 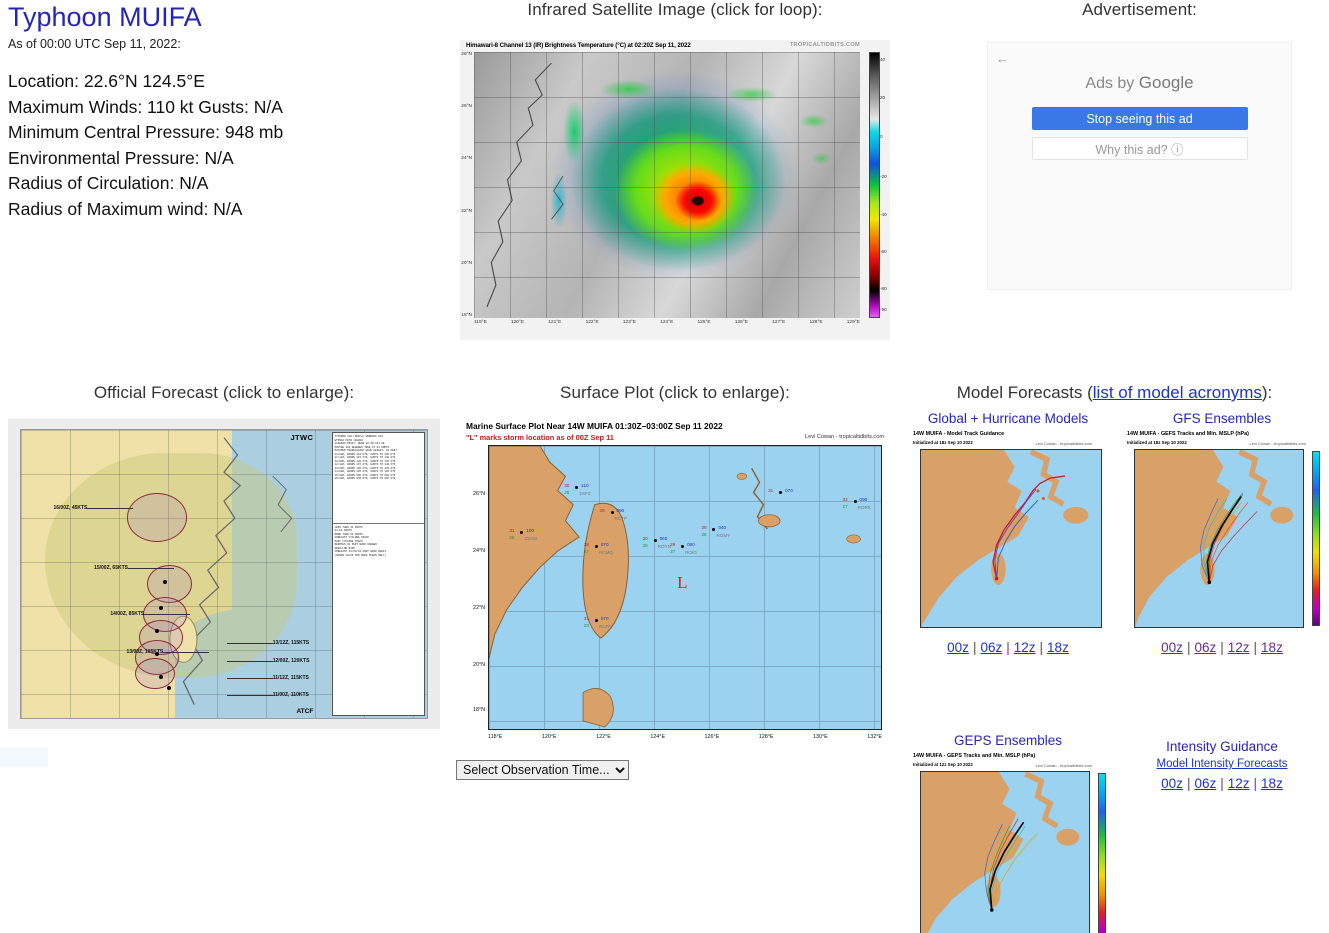 I want to click on intensity-guidance-label: Intensity Guidance, so click(x=1222, y=746).